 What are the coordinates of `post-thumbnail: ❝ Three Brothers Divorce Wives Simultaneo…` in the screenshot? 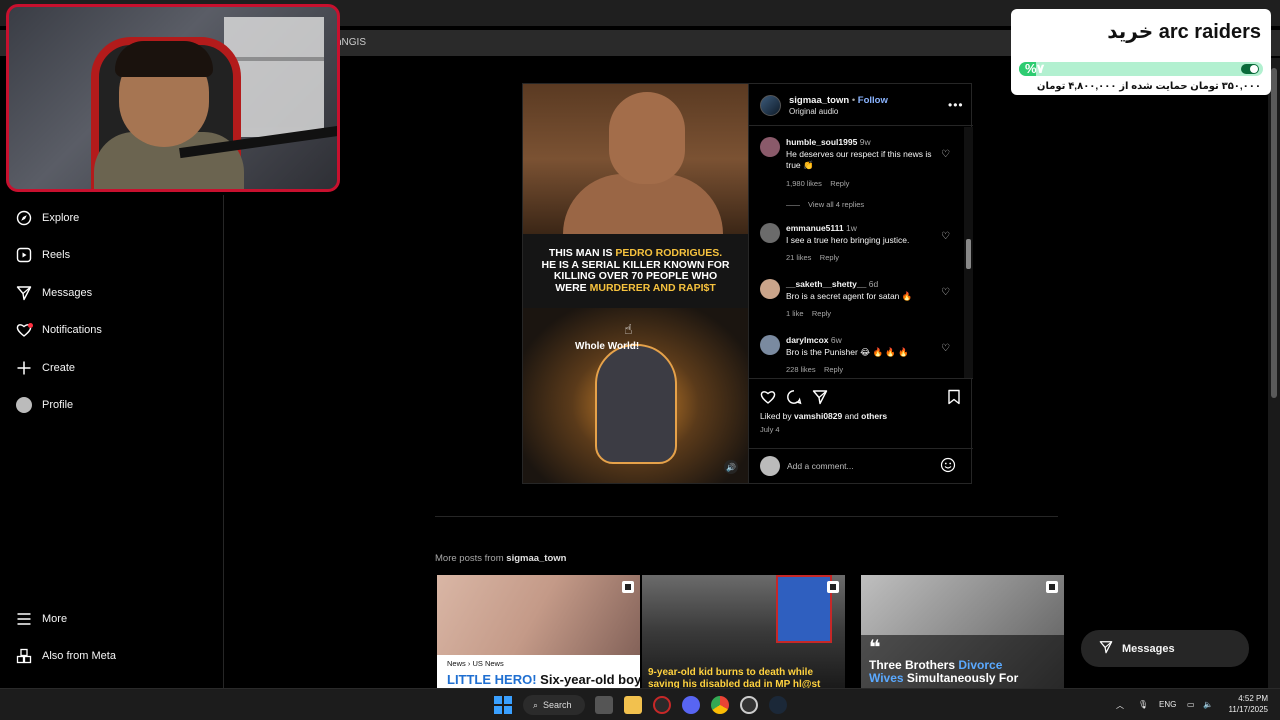 It's located at (962, 631).